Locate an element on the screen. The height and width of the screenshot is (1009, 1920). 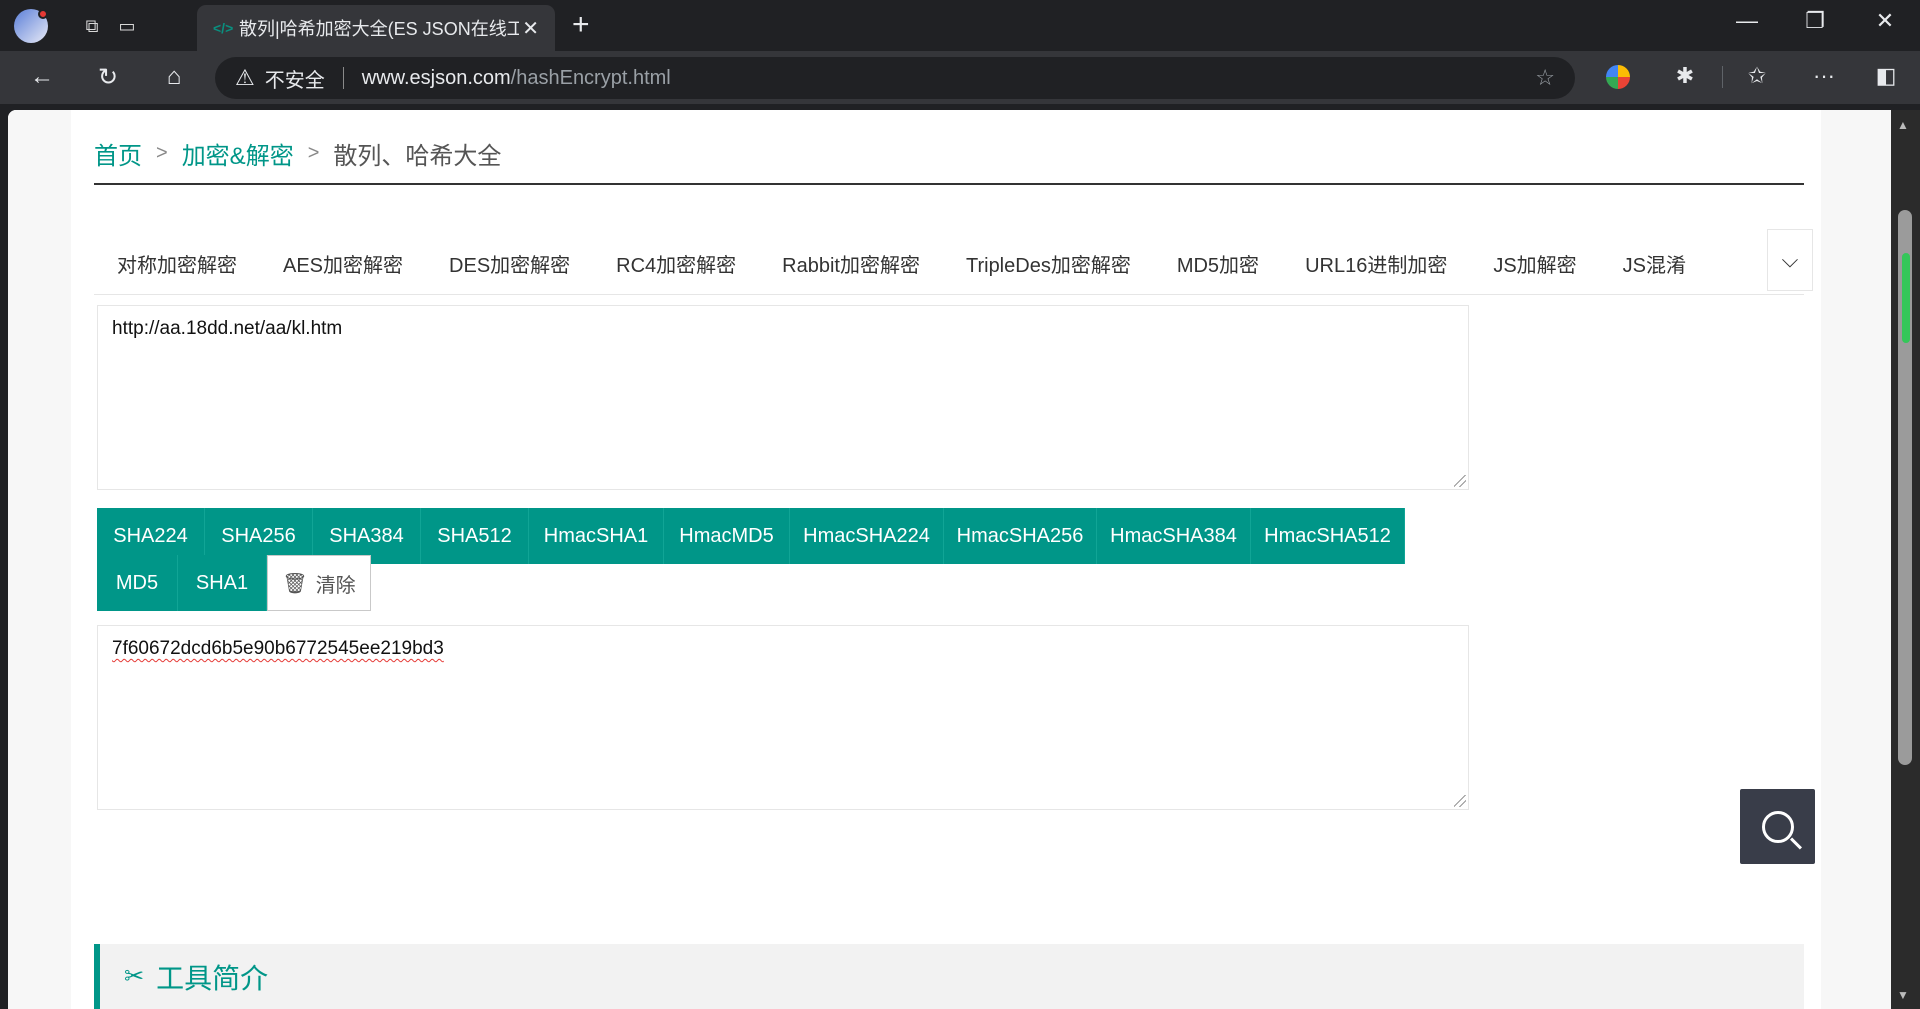
hash-button: SHA1 is located at coordinates (222, 583).